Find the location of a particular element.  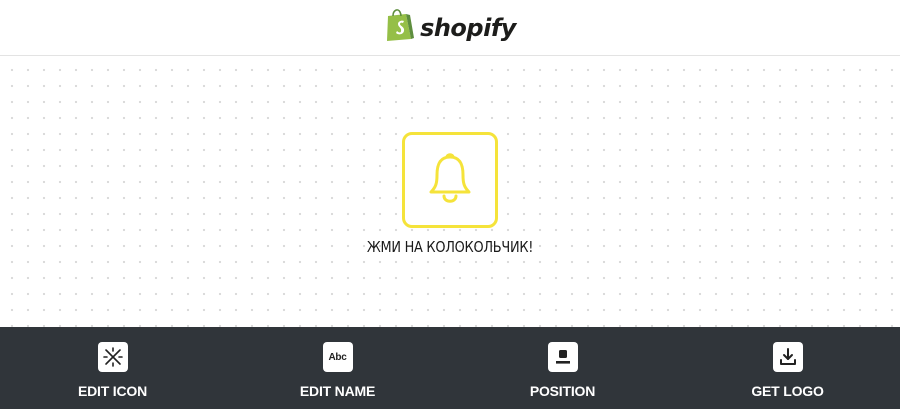

header: shopify is located at coordinates (450, 28).